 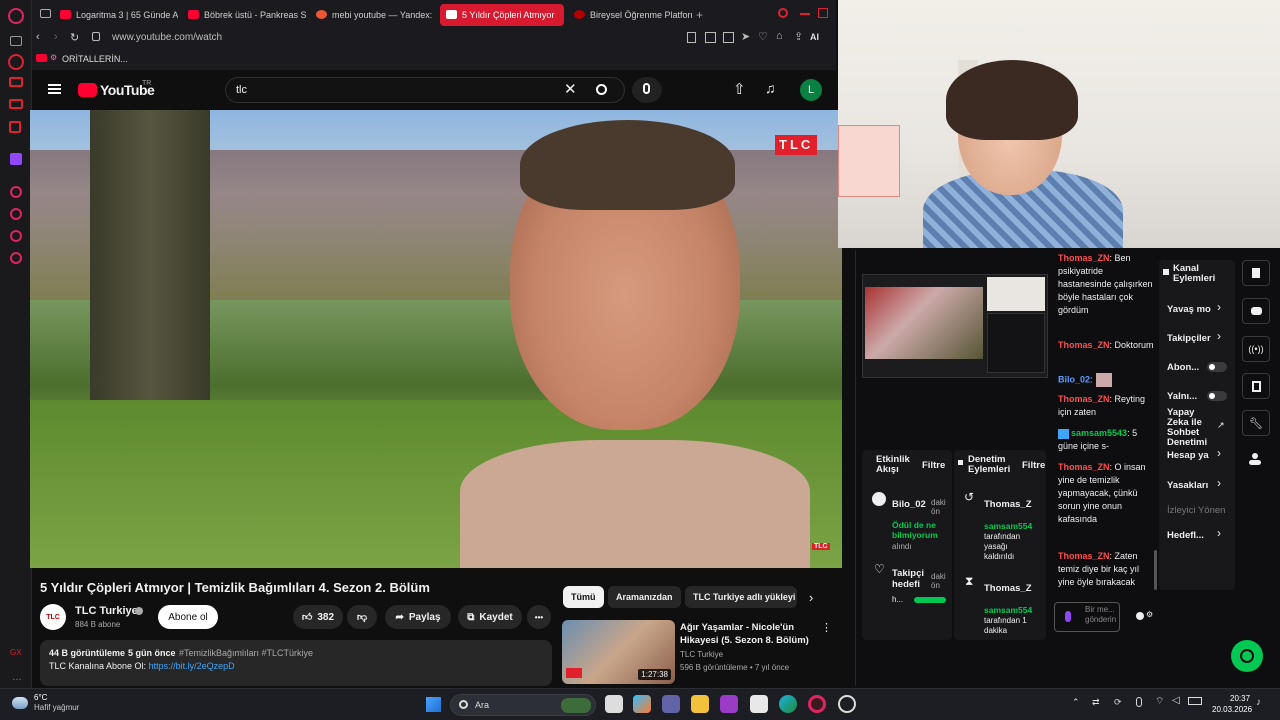 What do you see at coordinates (823, 13) in the screenshot?
I see `maximize-icon` at bounding box center [823, 13].